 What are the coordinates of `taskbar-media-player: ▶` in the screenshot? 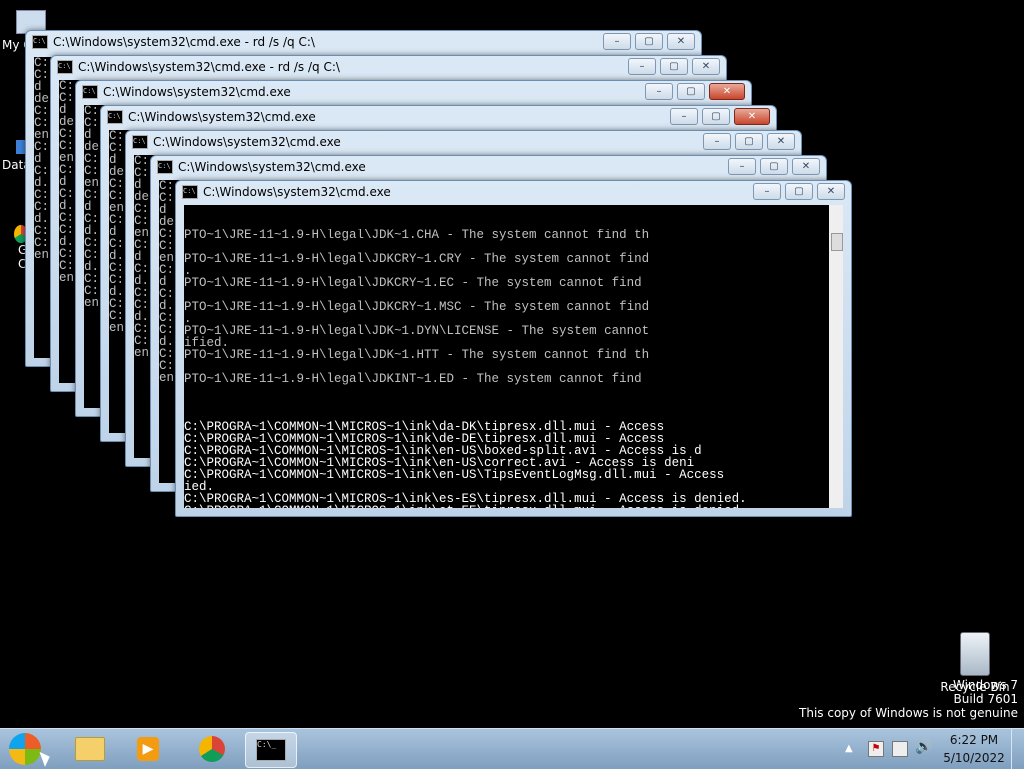 It's located at (148, 749).